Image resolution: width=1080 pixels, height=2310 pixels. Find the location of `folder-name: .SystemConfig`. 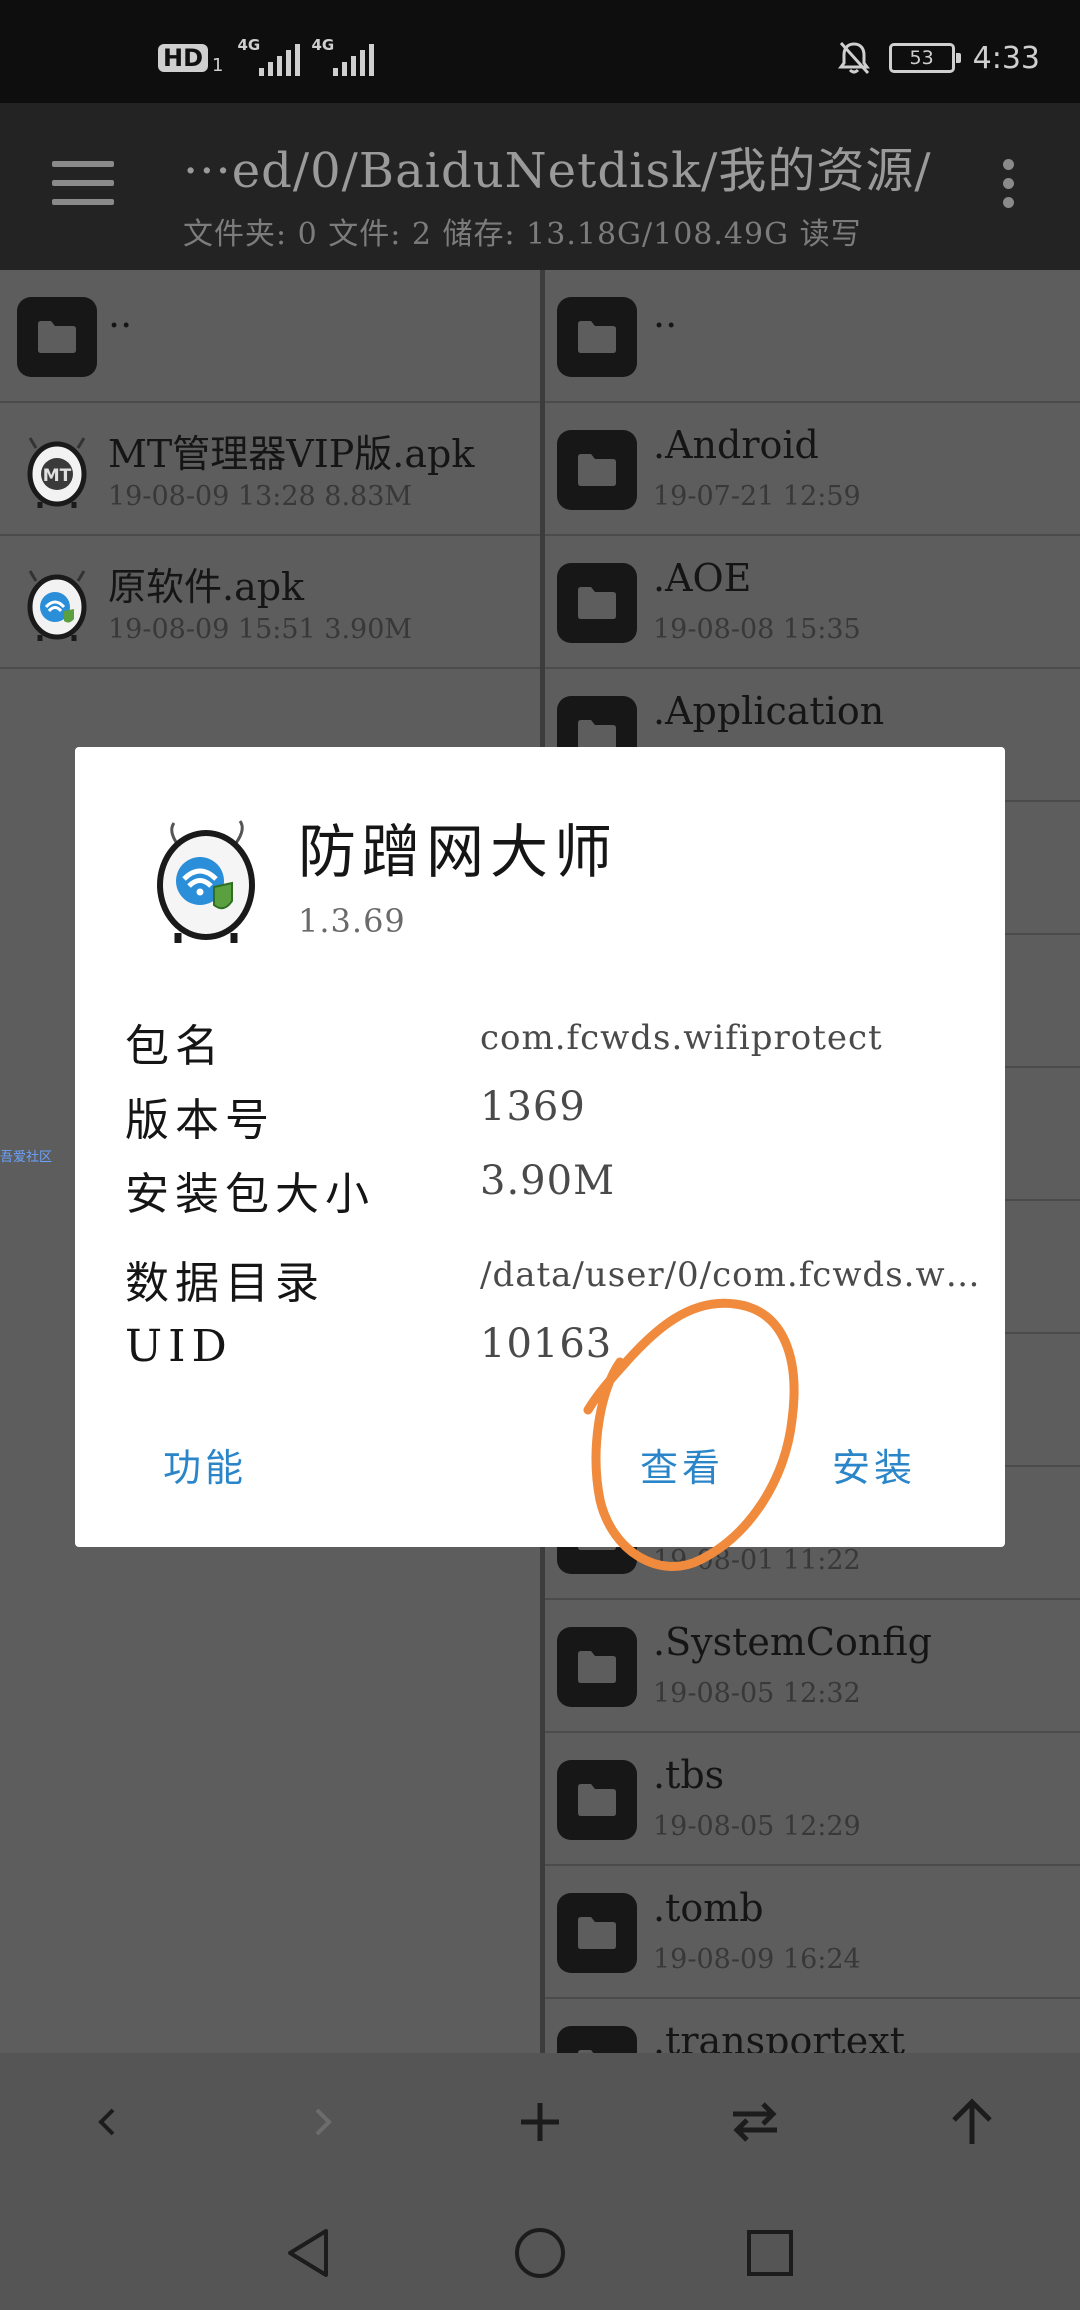

folder-name: .SystemConfig is located at coordinates (792, 1642).